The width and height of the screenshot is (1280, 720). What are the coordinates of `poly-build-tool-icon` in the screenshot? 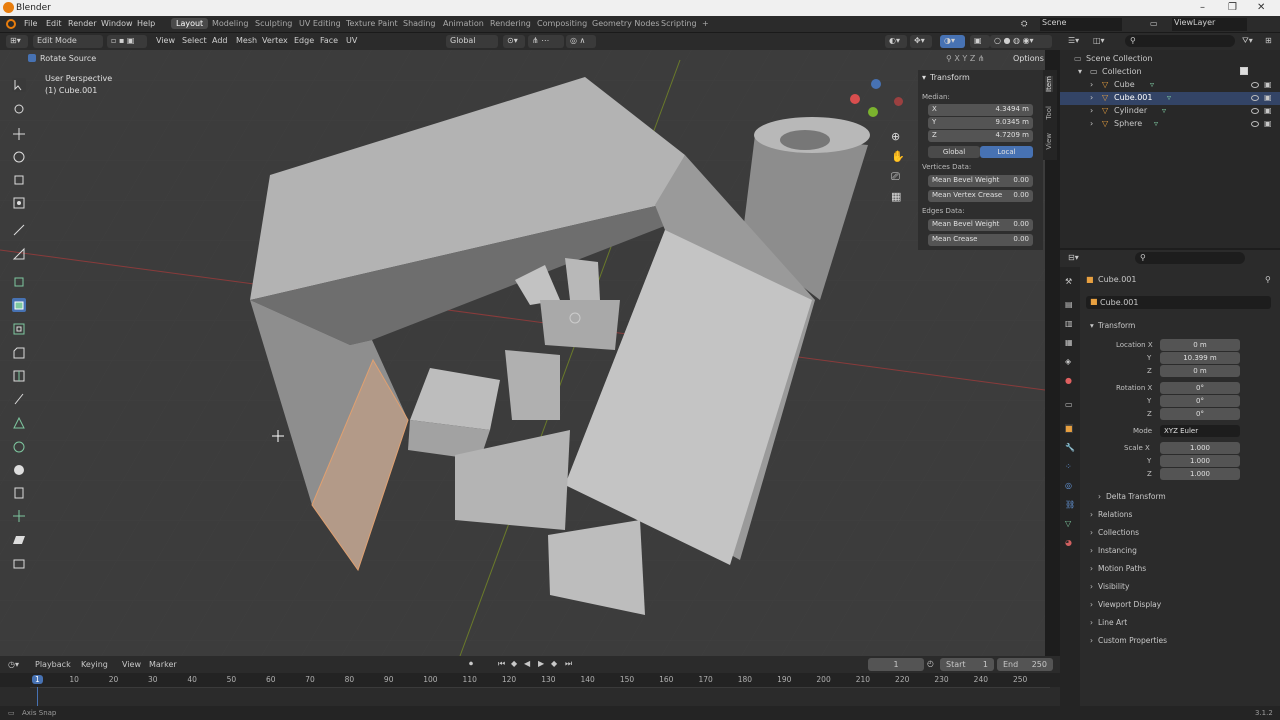 It's located at (19, 423).